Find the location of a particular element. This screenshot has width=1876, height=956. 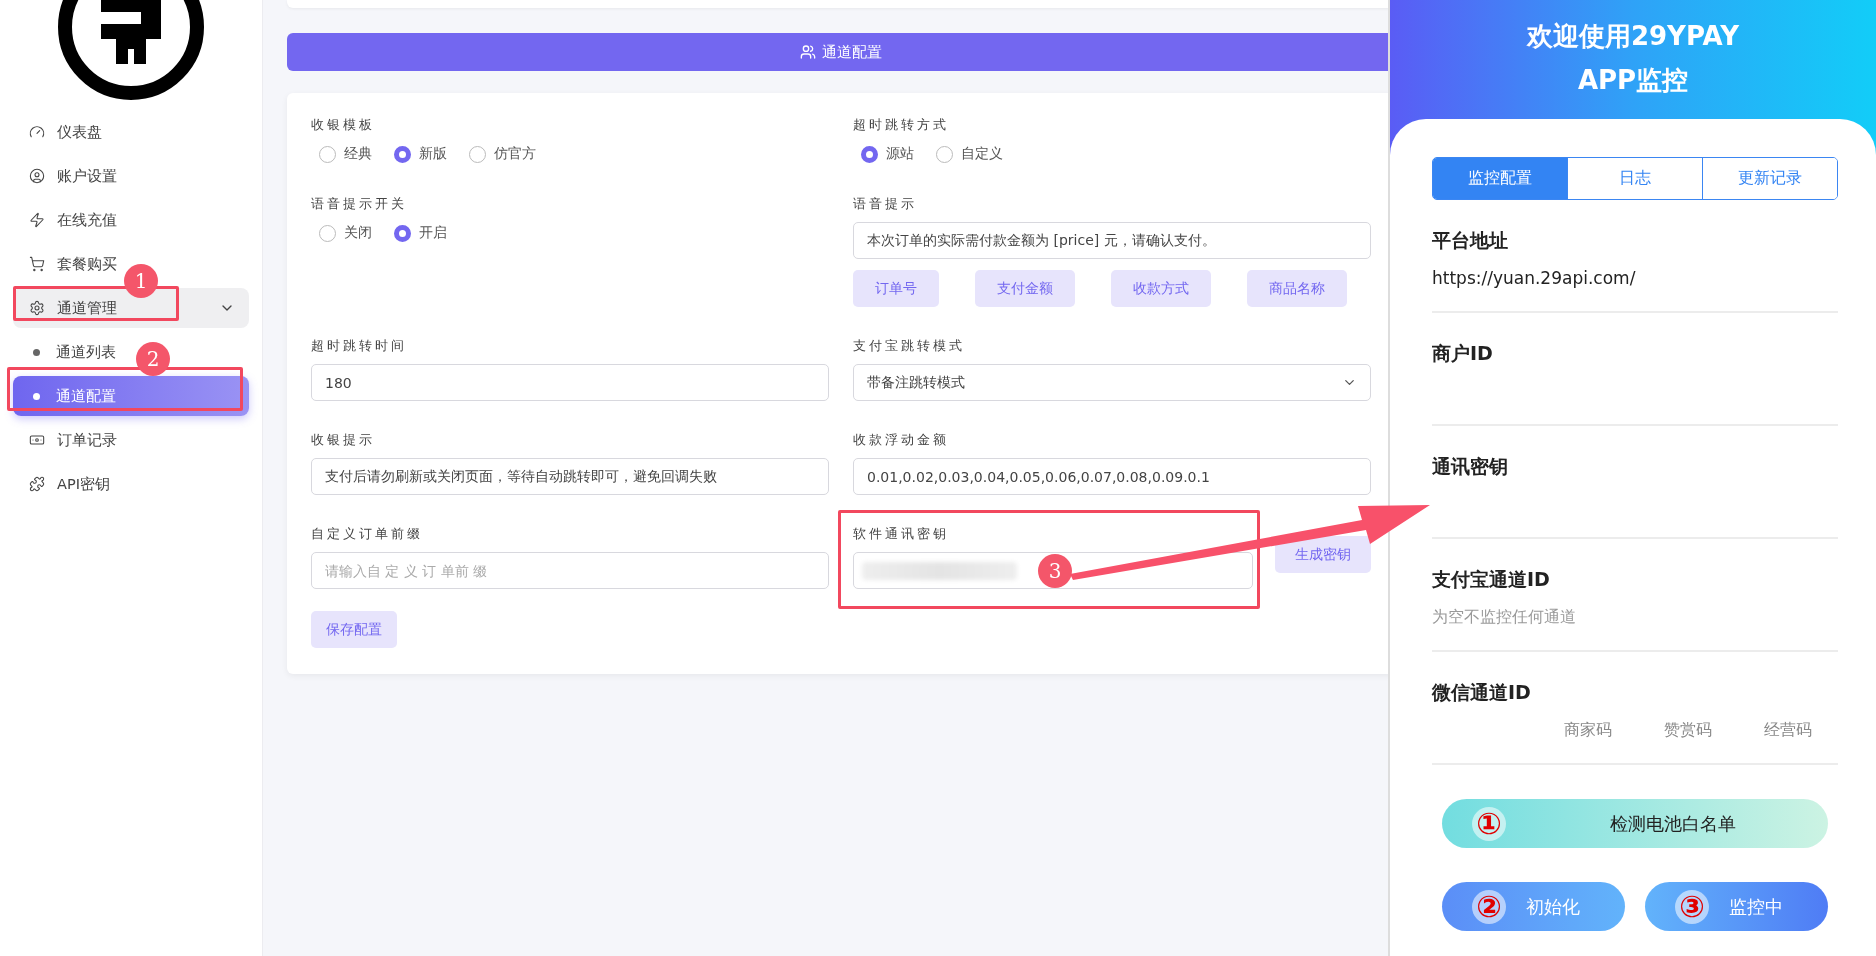

field-hint: 为空不监控任何通道 is located at coordinates (1504, 617).